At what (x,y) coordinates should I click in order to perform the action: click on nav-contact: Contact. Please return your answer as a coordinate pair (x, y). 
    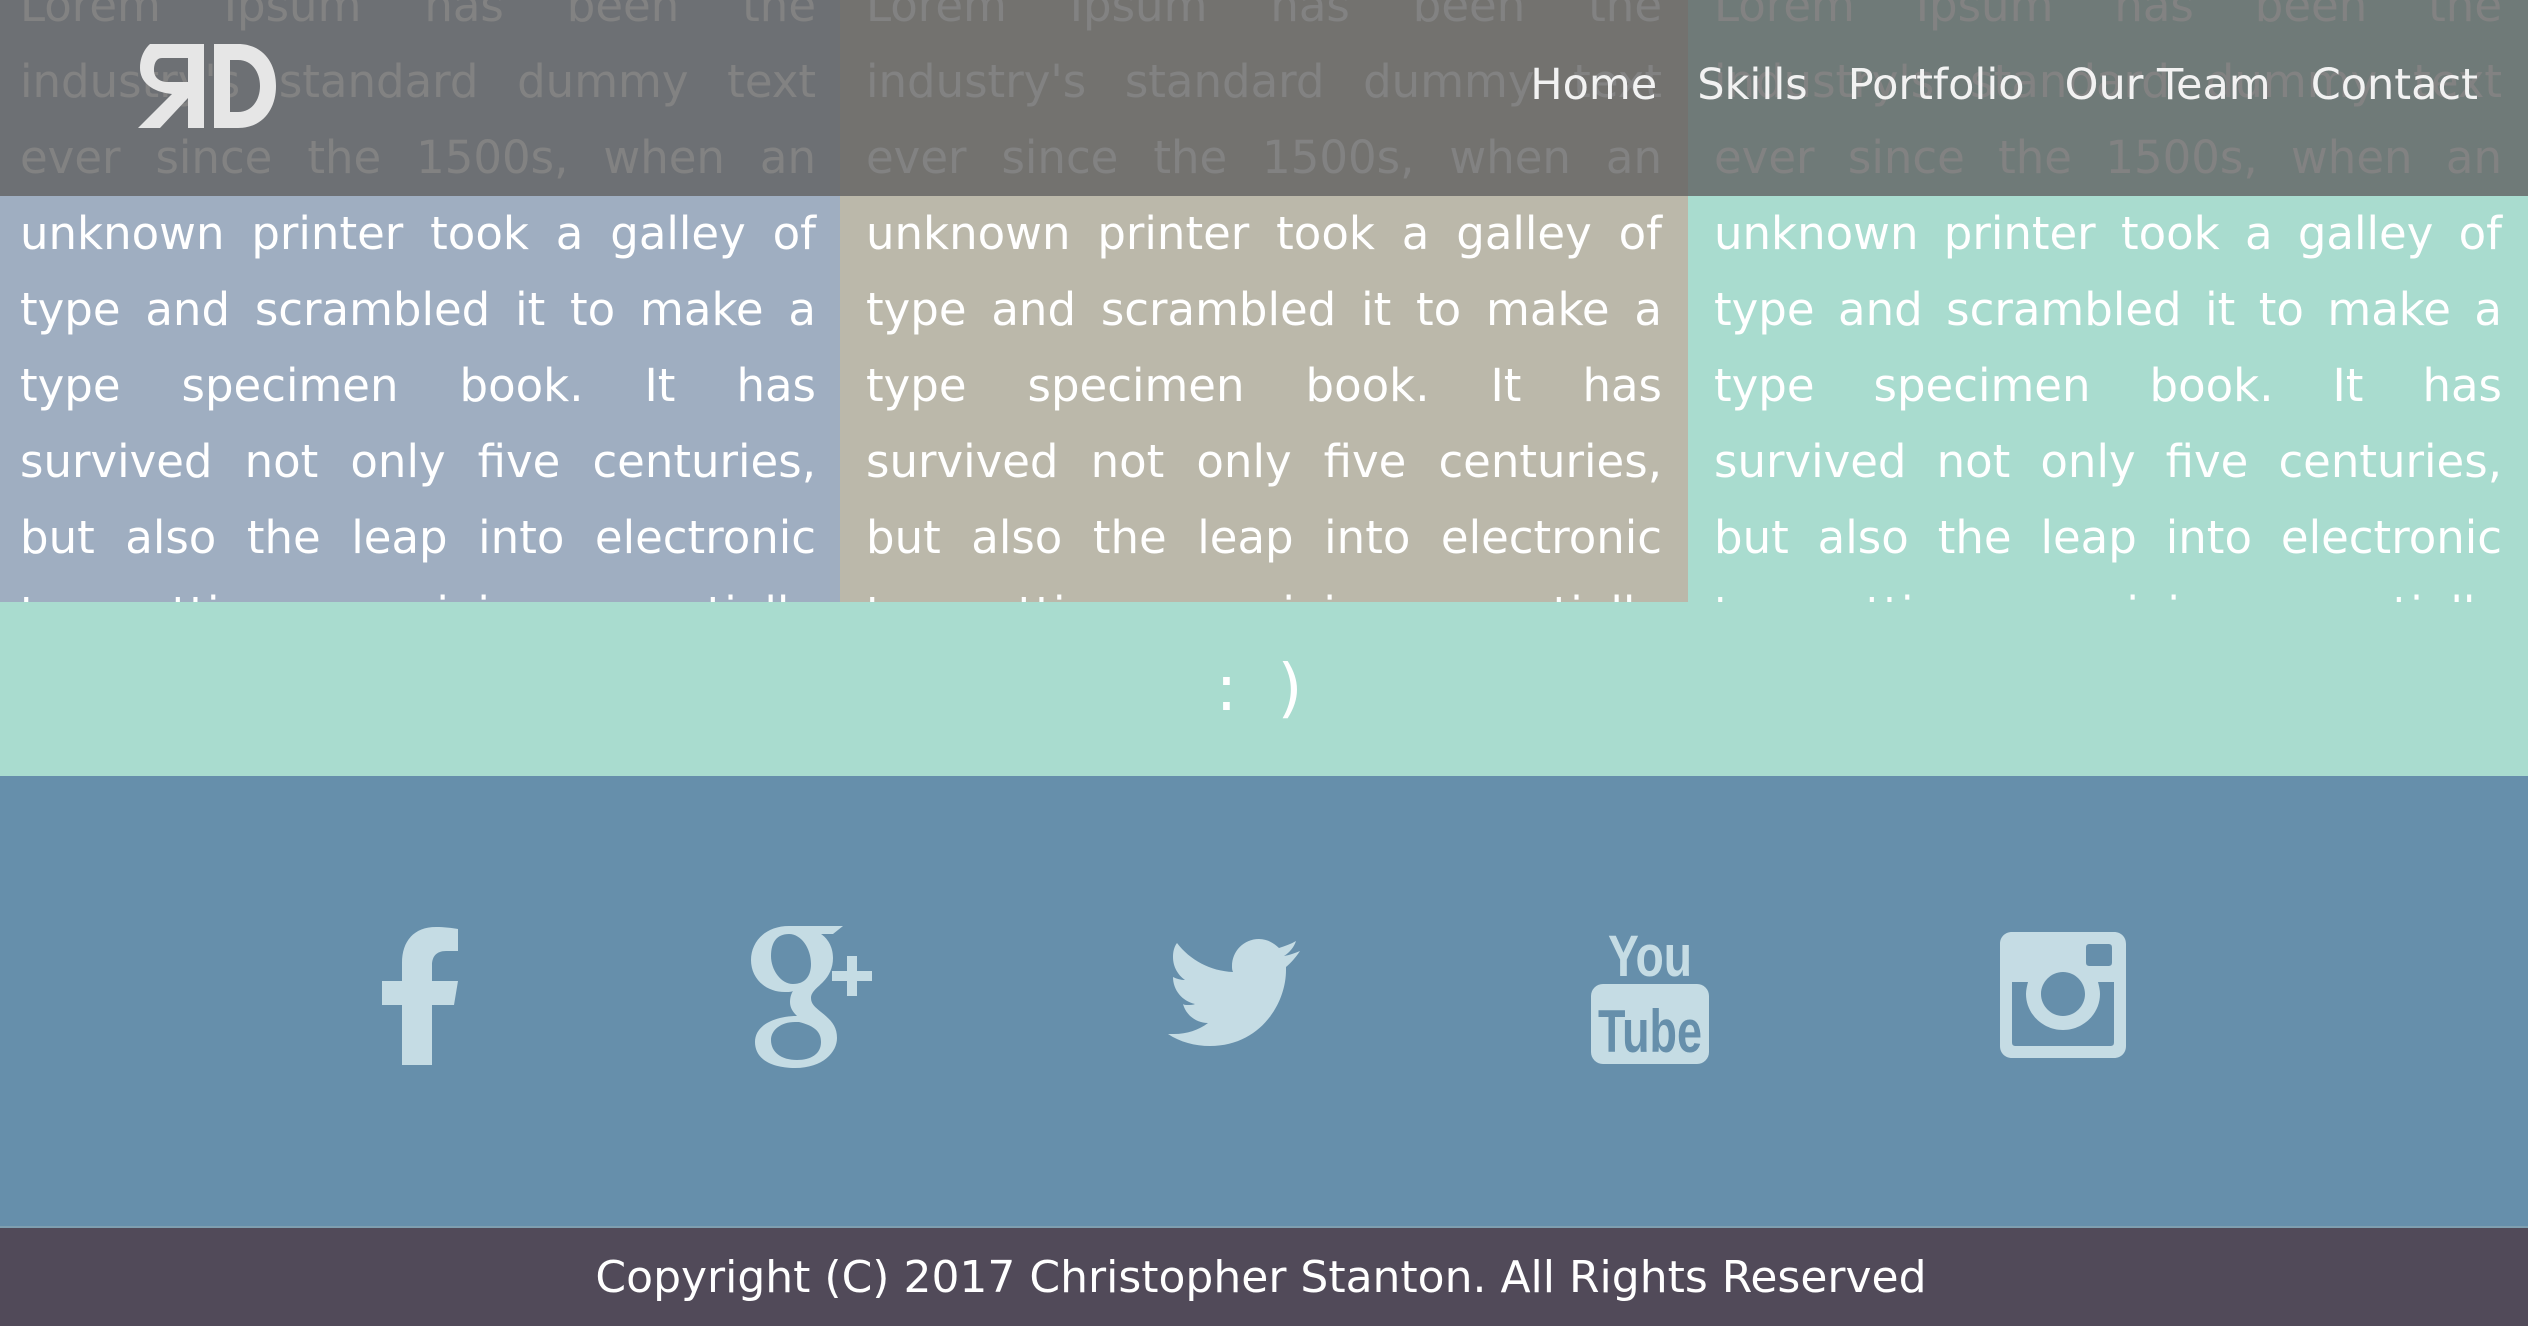
    Looking at the image, I should click on (2394, 85).